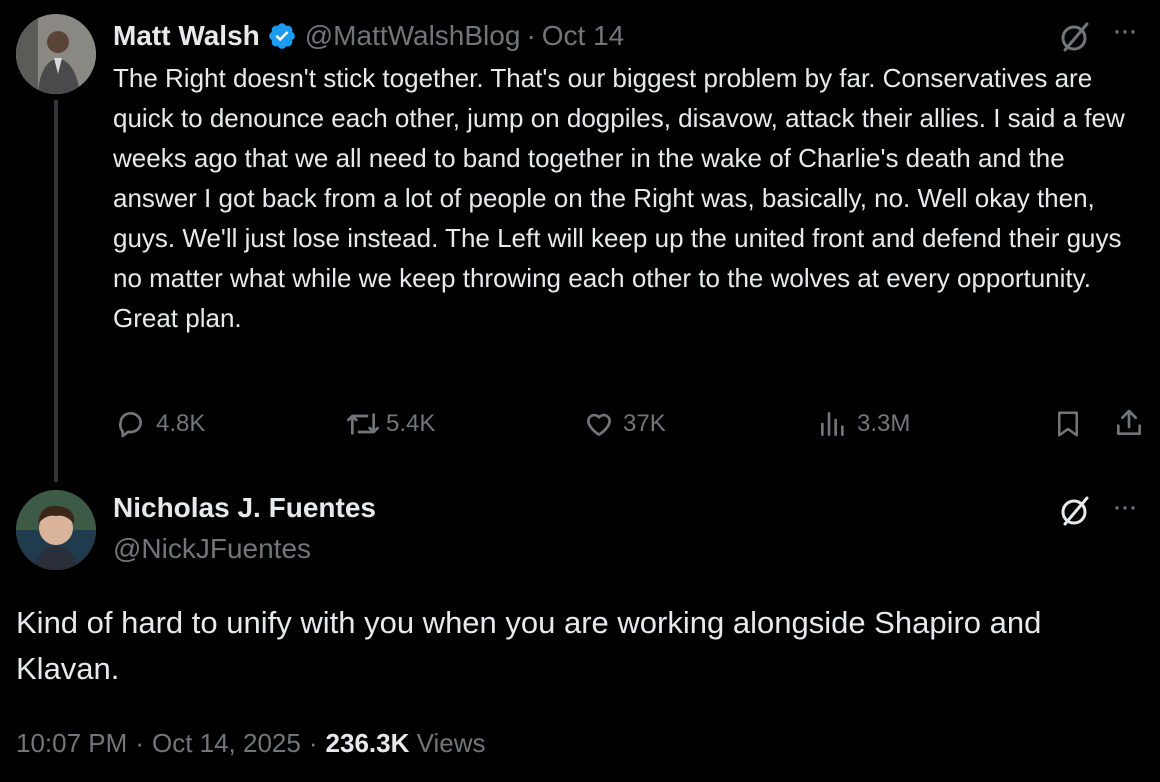  I want to click on reply-icon, so click(130, 425).